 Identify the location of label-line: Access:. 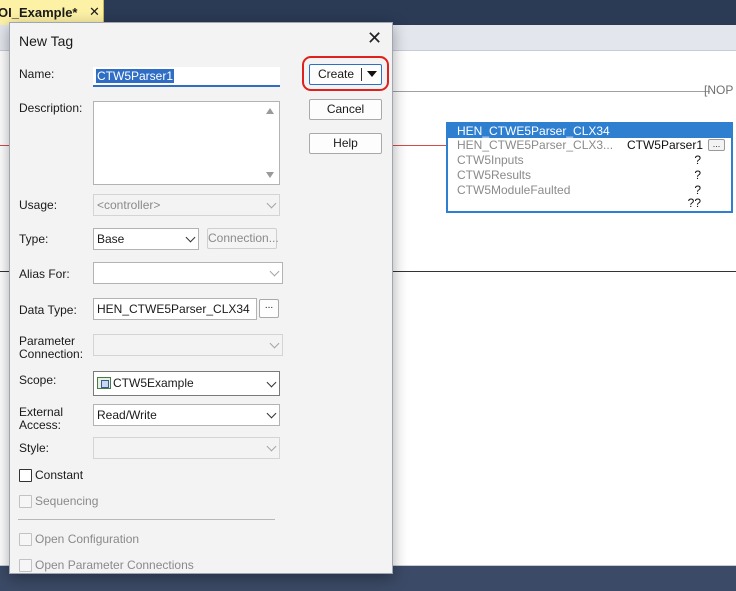
(40, 425).